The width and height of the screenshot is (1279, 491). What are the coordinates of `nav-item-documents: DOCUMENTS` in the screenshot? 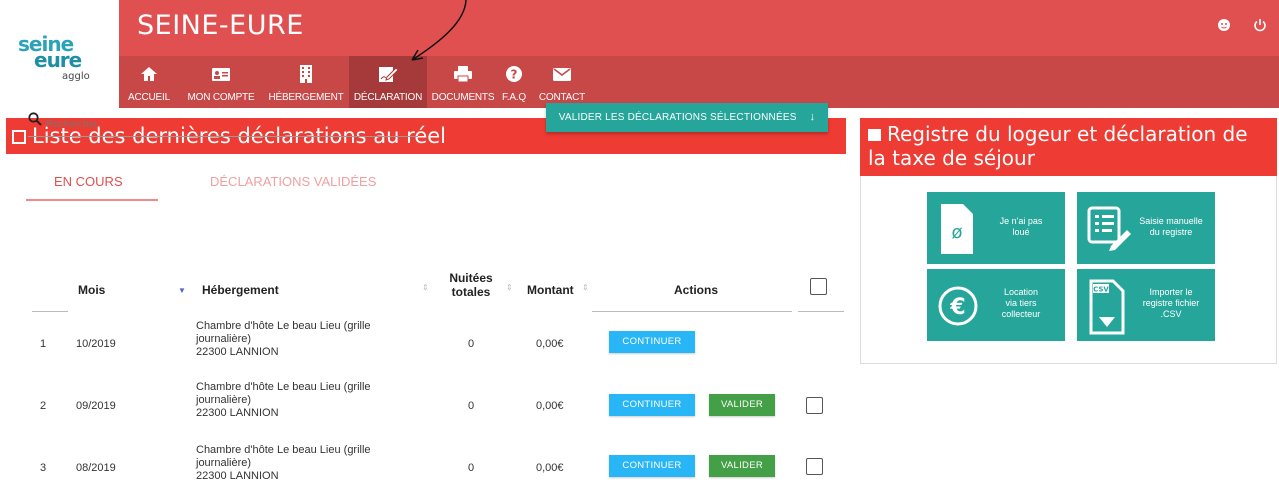 It's located at (463, 82).